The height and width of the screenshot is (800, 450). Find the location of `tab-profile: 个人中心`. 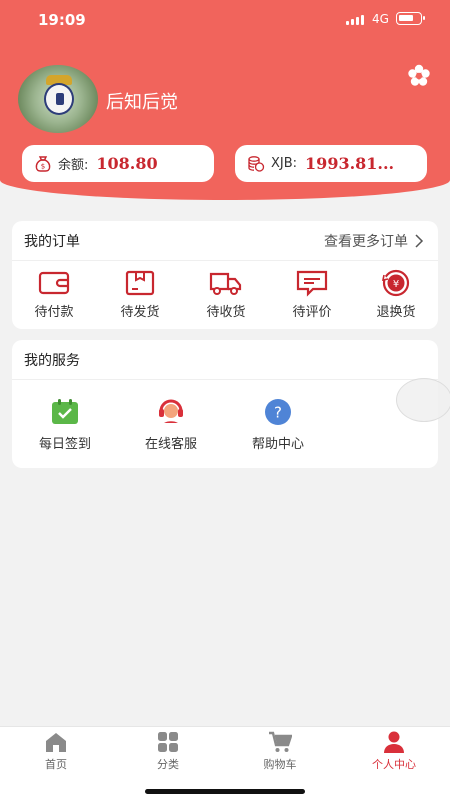

tab-profile: 个人中心 is located at coordinates (394, 751).